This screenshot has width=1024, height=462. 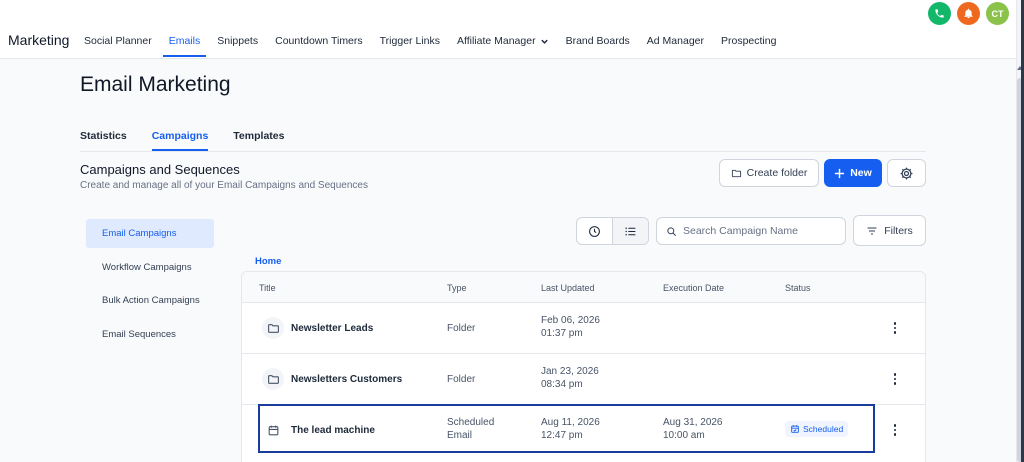 What do you see at coordinates (562, 384) in the screenshot?
I see `row-updated-time: 08:34 pm` at bounding box center [562, 384].